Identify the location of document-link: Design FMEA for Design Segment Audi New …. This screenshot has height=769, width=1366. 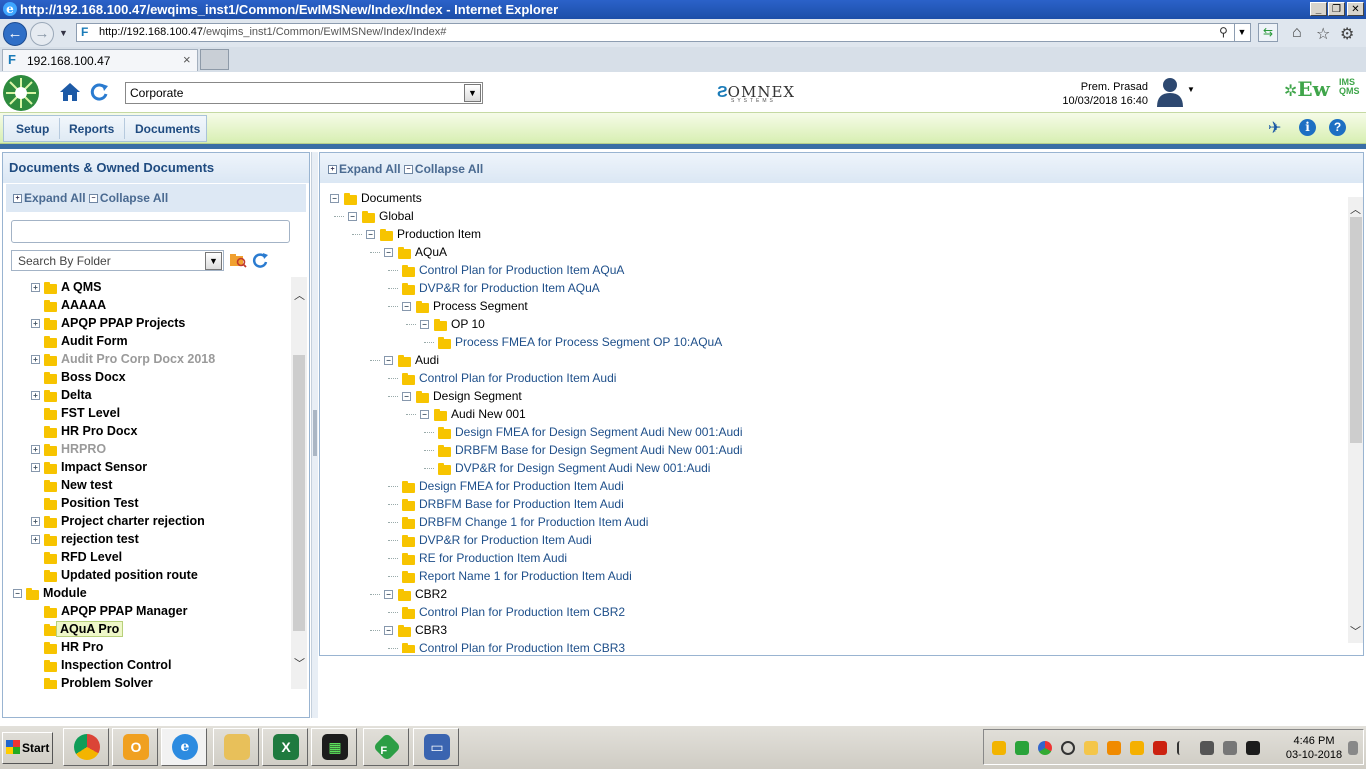
(598, 432).